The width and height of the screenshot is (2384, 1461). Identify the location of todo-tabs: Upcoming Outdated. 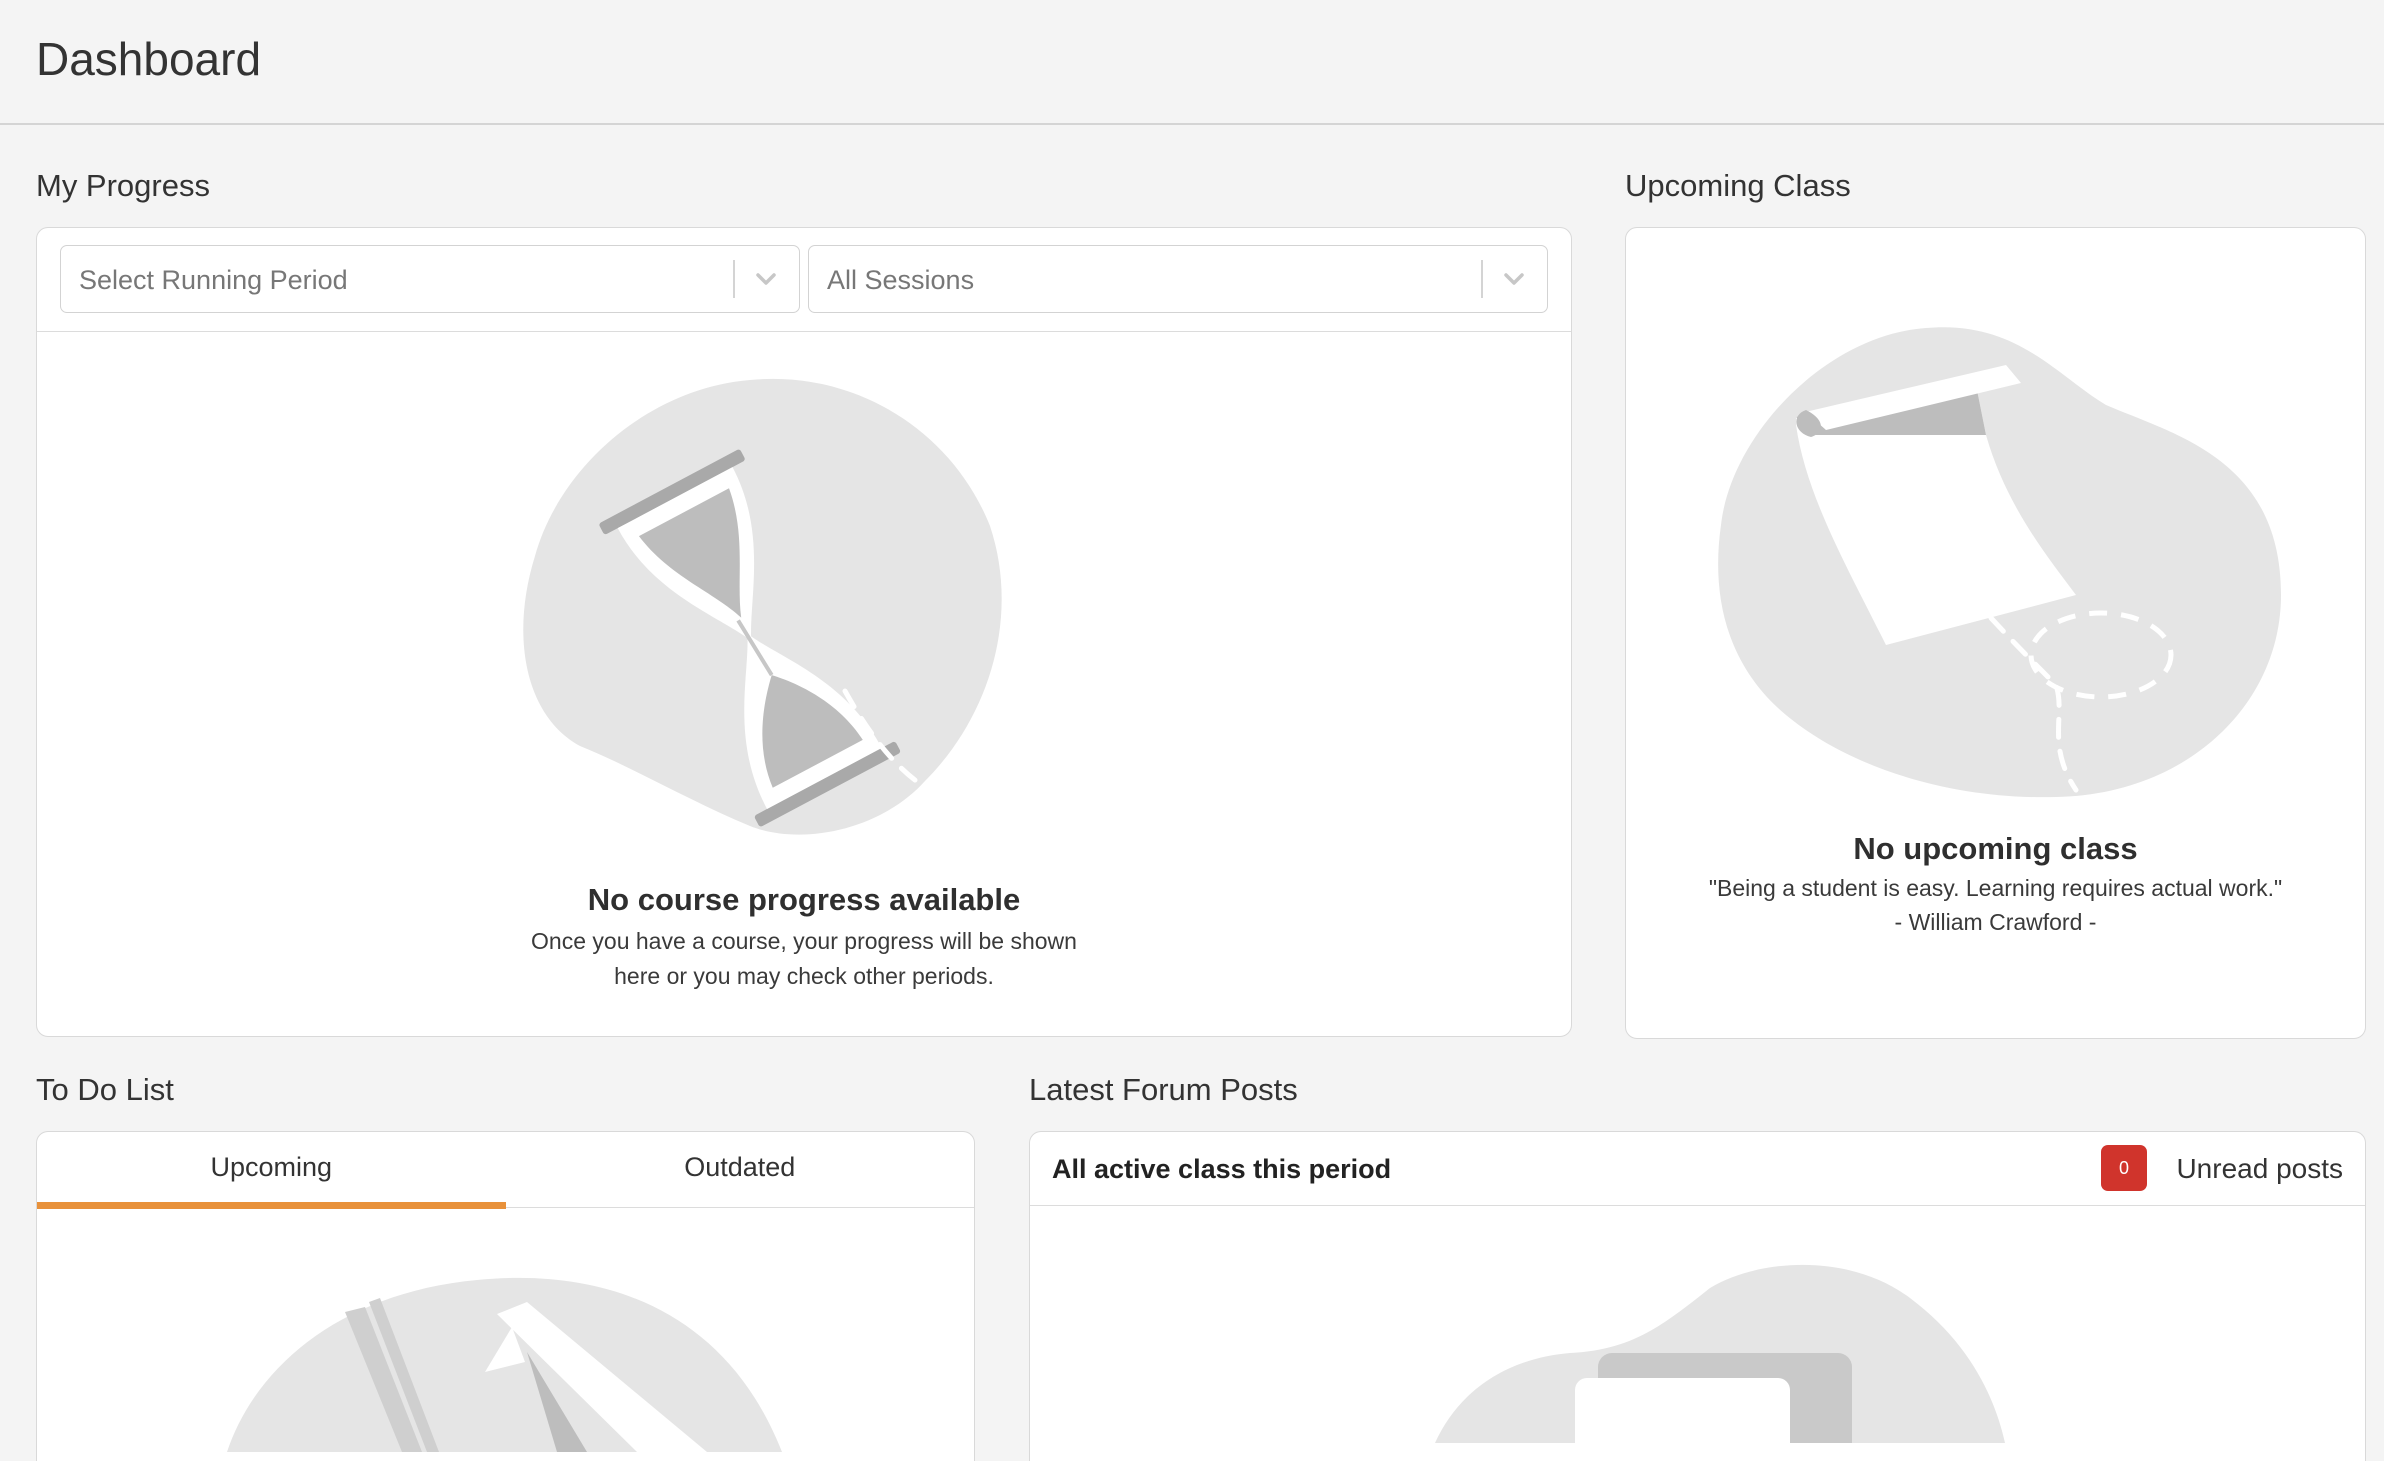
(506, 1170).